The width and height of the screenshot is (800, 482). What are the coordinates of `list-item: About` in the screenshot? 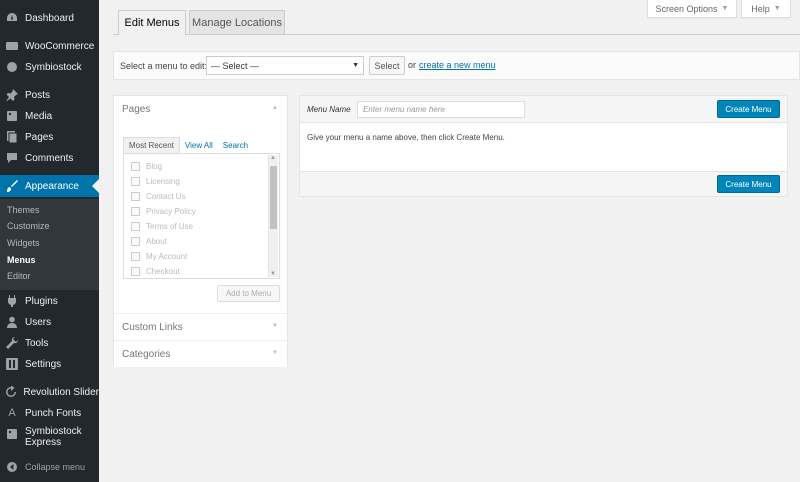 It's located at (149, 241).